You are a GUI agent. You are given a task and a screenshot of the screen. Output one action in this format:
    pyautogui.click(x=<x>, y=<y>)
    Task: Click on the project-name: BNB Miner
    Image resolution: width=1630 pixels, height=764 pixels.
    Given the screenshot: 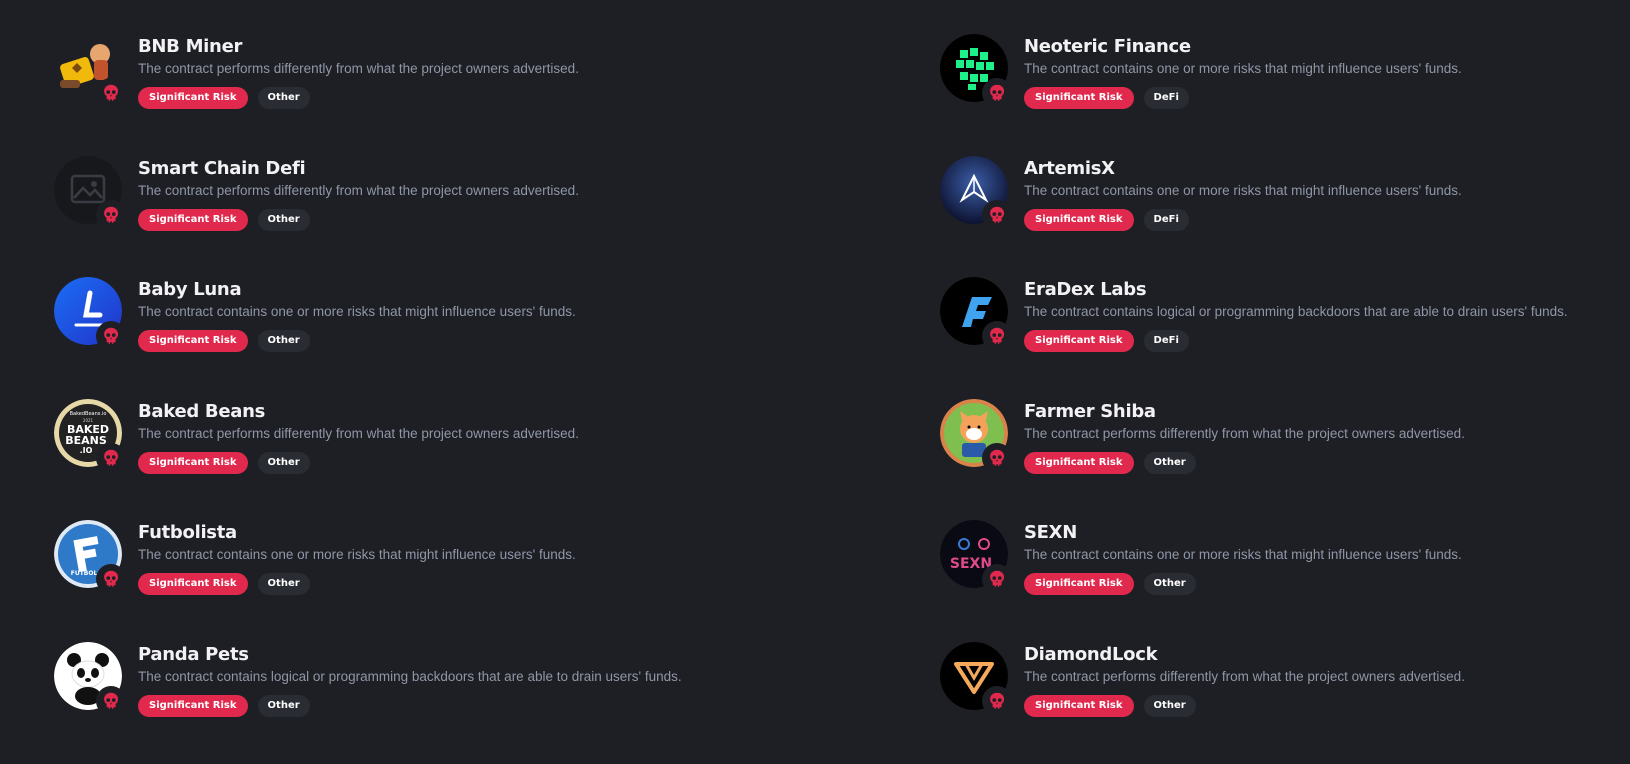 What is the action you would take?
    pyautogui.click(x=358, y=47)
    